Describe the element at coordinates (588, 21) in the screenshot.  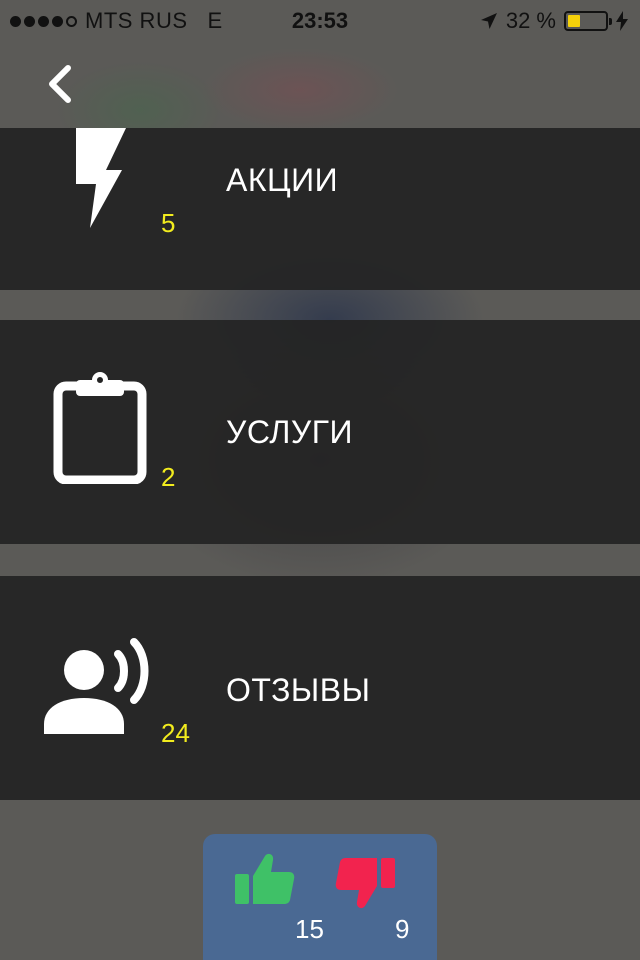
I see `battery-icon` at that location.